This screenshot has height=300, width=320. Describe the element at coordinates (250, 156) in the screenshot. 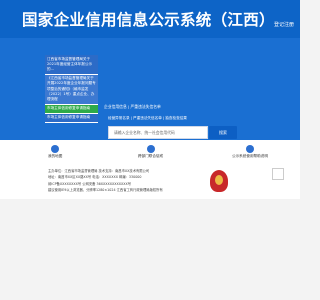

I see `feature-label: 公示系统使用帮助说明` at that location.